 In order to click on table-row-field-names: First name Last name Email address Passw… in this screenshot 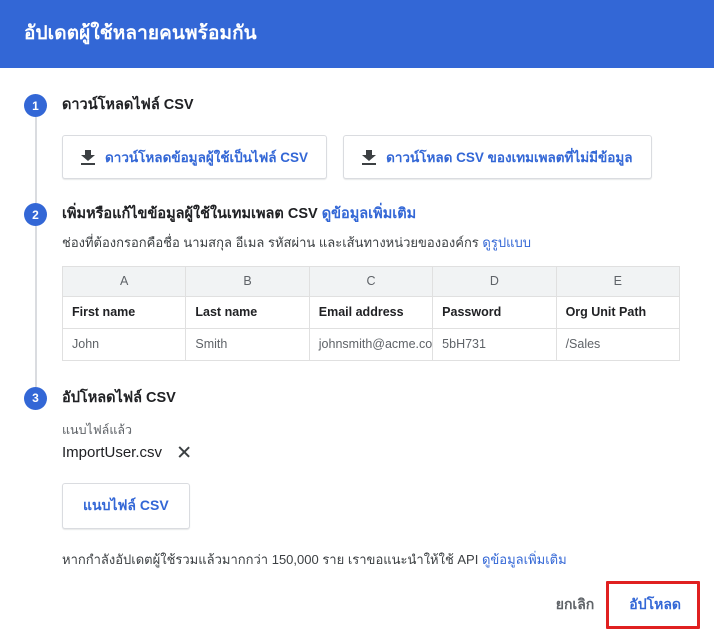, I will do `click(371, 312)`.